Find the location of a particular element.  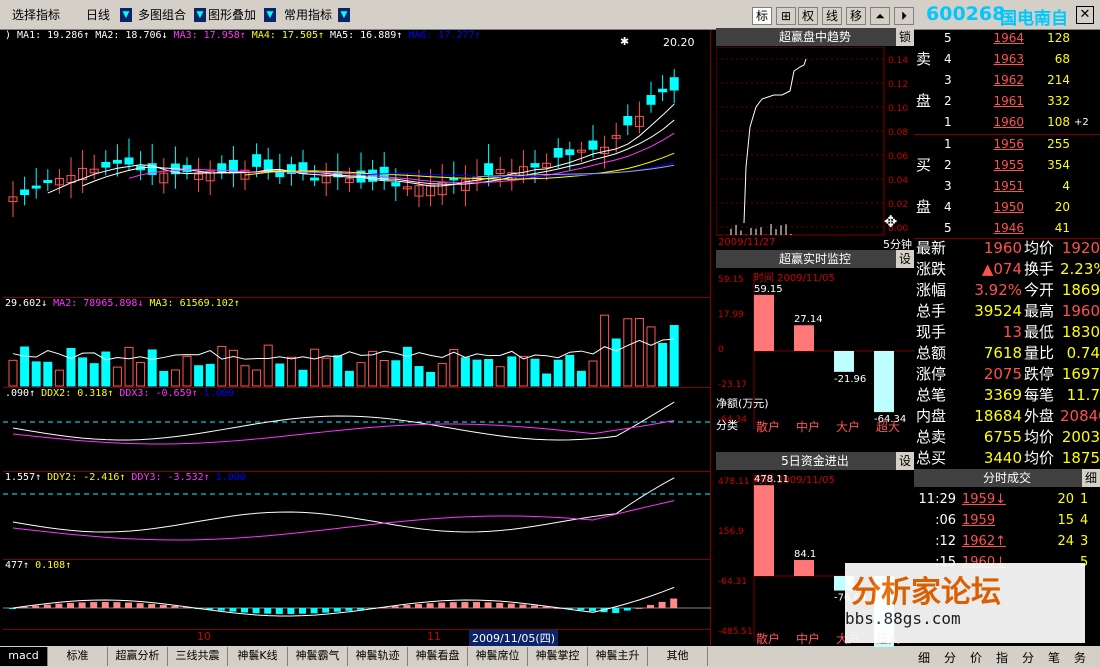

lock-button: 锁 is located at coordinates (905, 37).